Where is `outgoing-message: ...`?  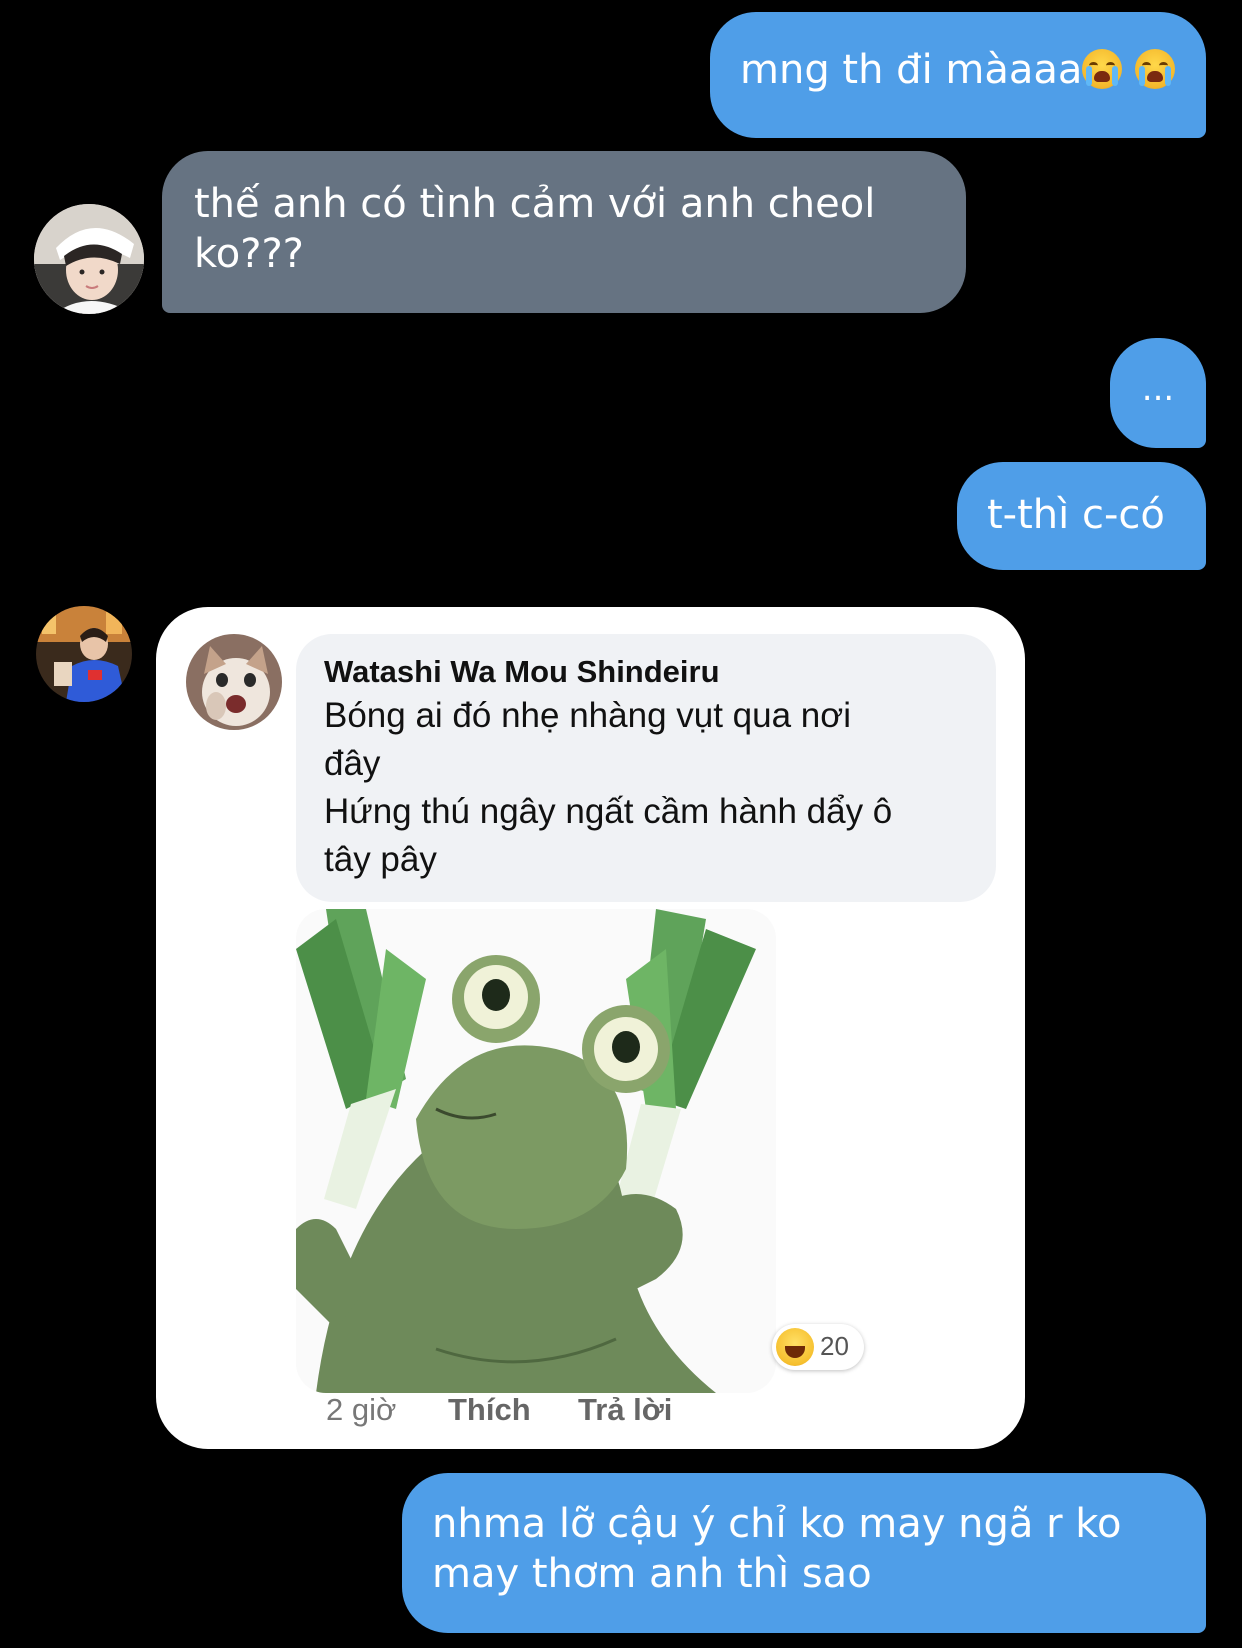
outgoing-message: ... is located at coordinates (1158, 393).